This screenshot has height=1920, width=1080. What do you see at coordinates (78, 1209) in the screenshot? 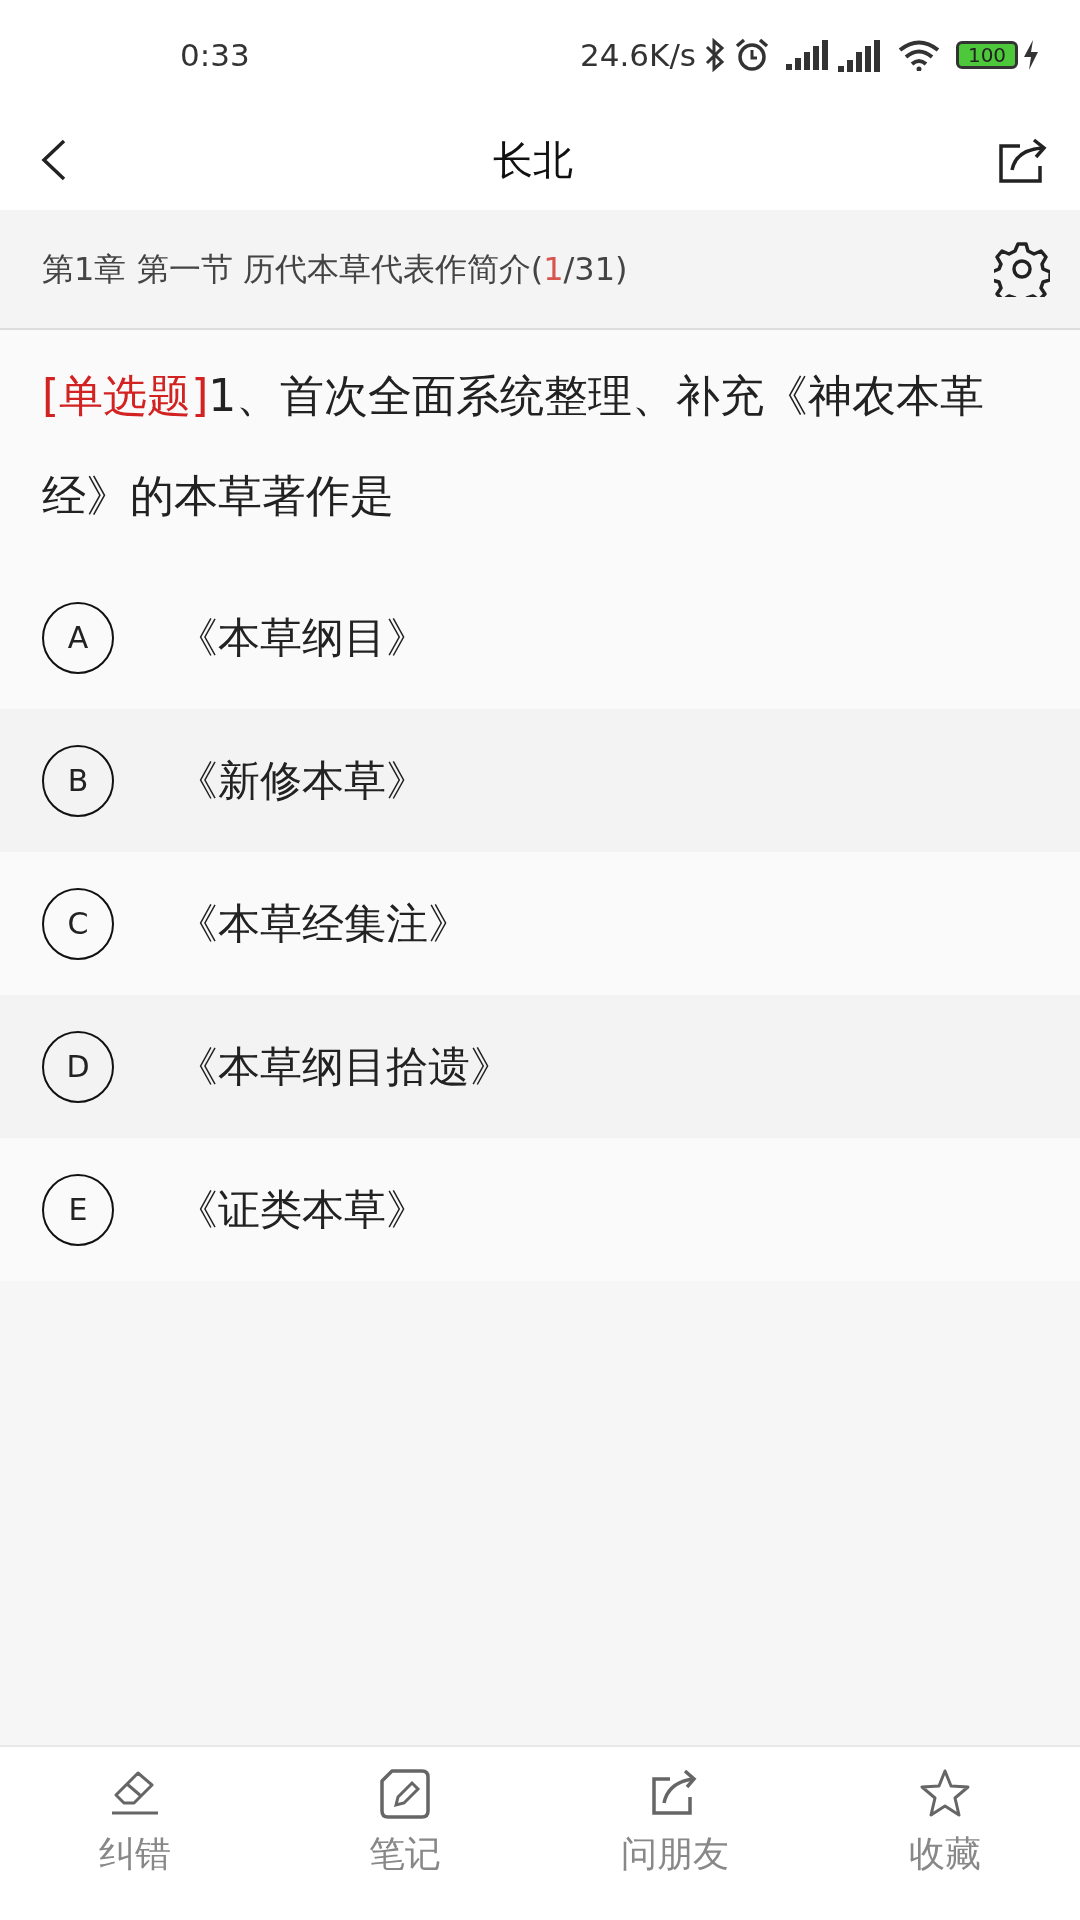
I see `option-letter: E` at bounding box center [78, 1209].